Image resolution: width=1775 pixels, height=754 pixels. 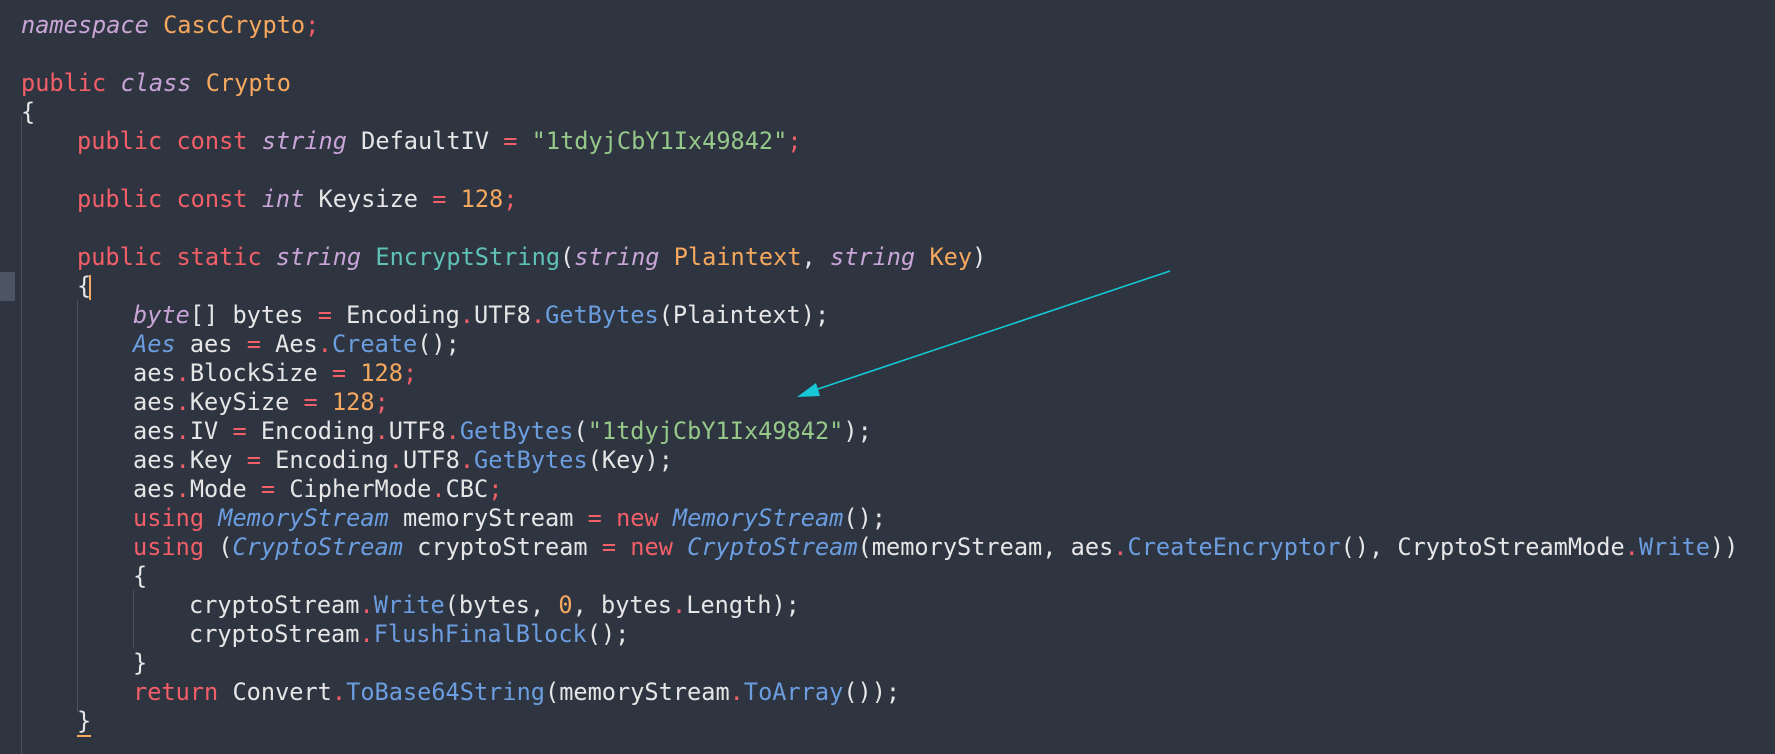 What do you see at coordinates (991, 331) in the screenshot?
I see `annotation-arrow-line` at bounding box center [991, 331].